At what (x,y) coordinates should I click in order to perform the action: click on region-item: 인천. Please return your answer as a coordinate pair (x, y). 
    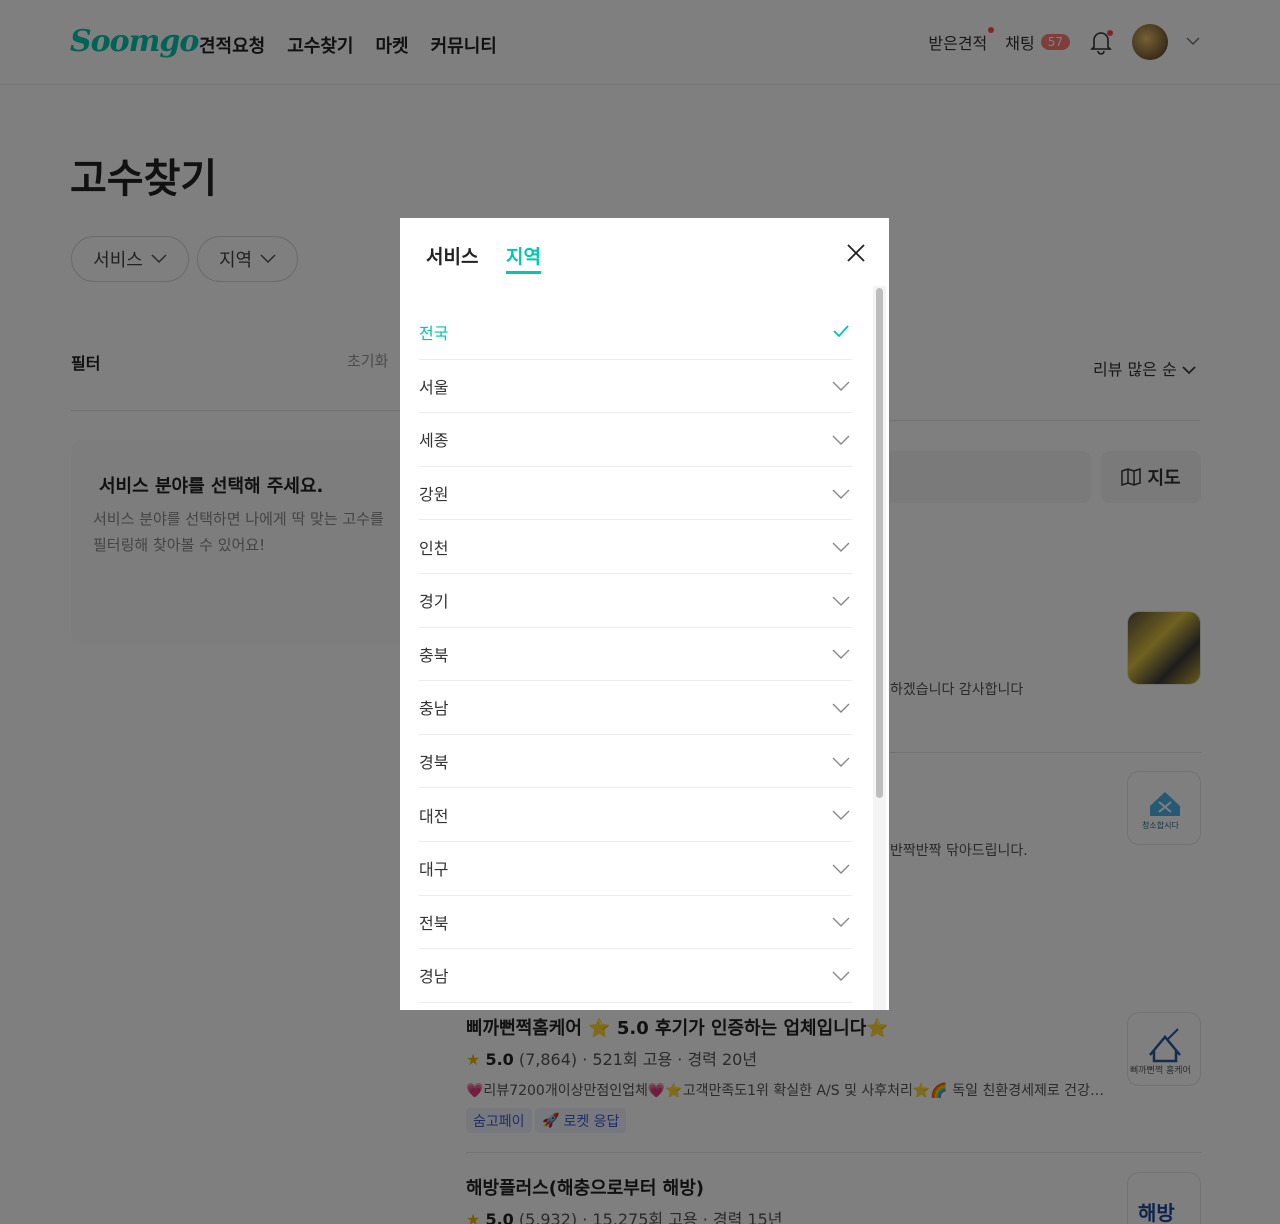
    Looking at the image, I should click on (635, 547).